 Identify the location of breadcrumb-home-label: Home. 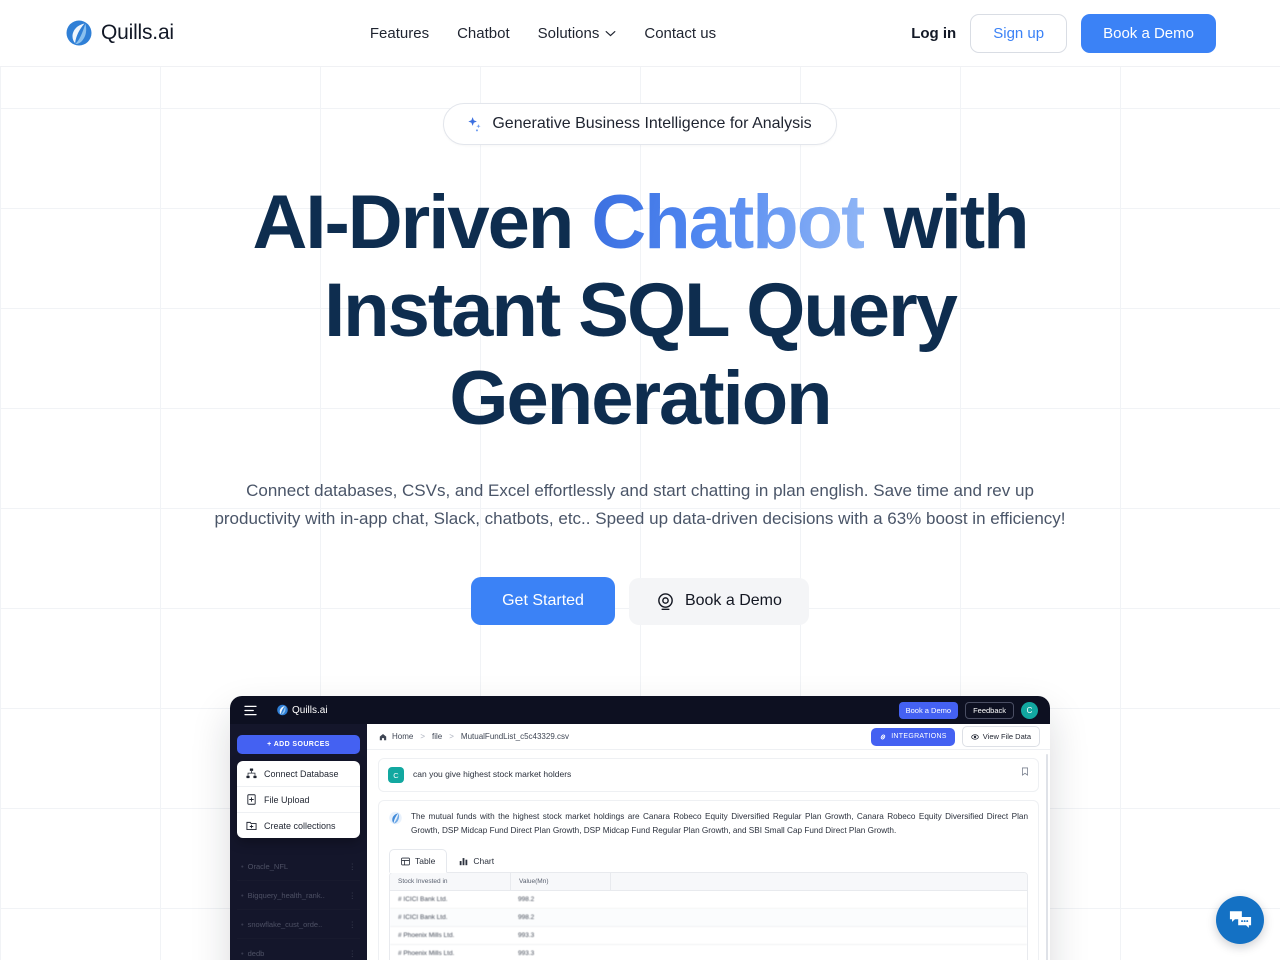
(403, 736).